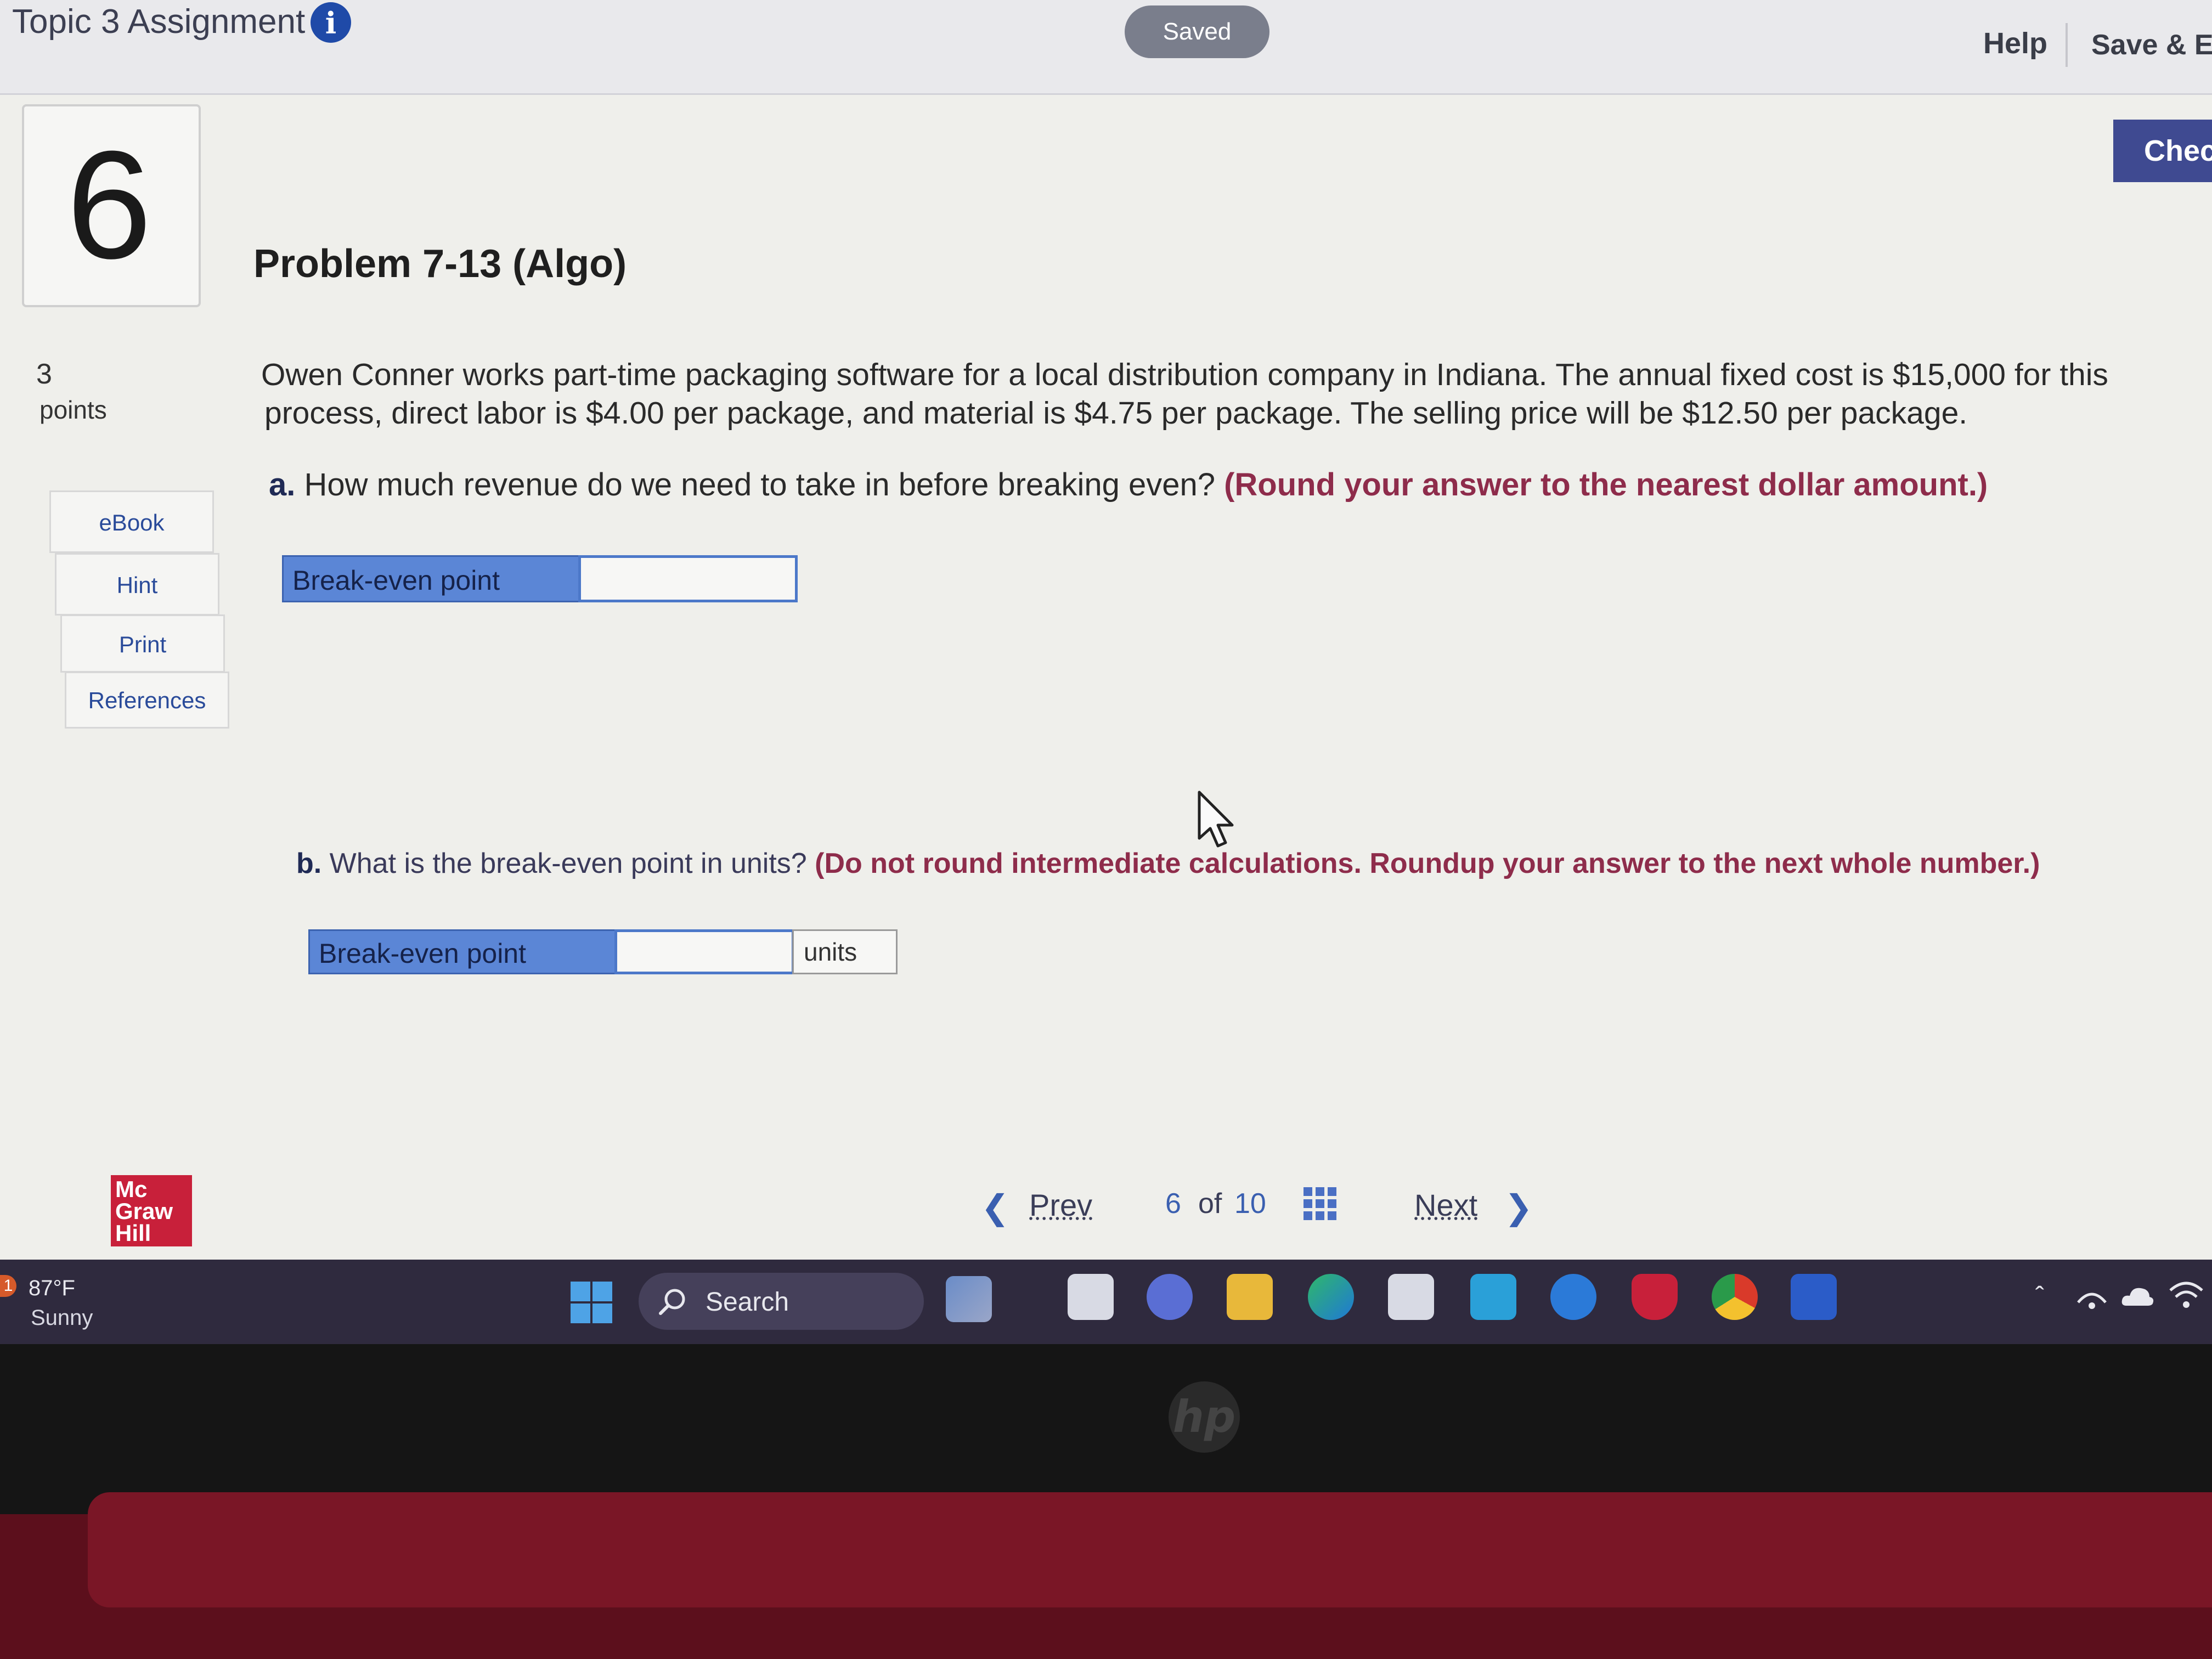 This screenshot has height=1659, width=2212. I want to click on assignment-title: Topic 3 Assignment, so click(159, 22).